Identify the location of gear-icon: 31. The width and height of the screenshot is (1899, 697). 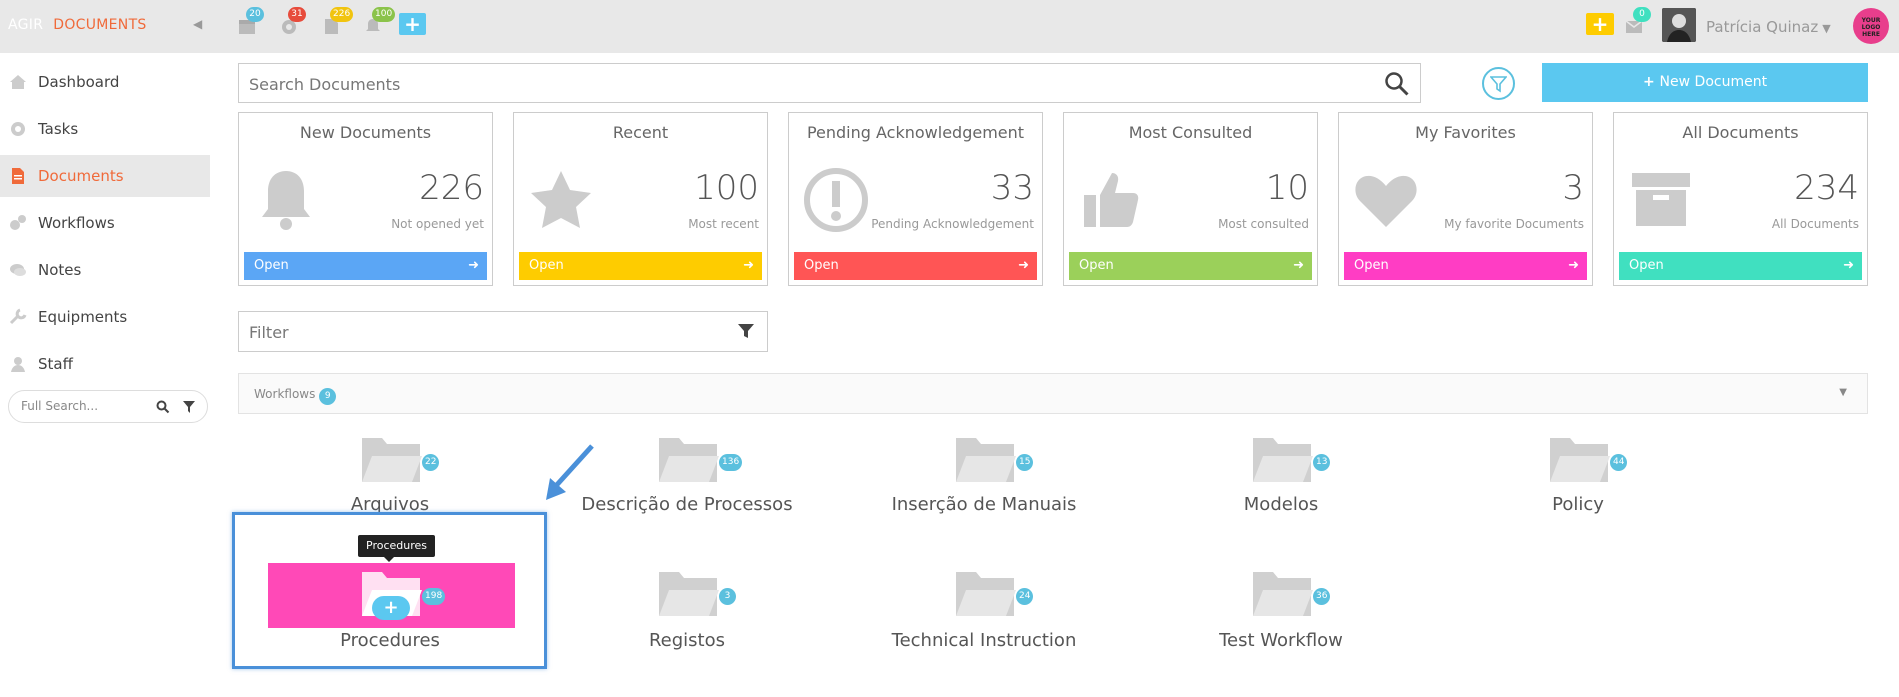
(292, 21).